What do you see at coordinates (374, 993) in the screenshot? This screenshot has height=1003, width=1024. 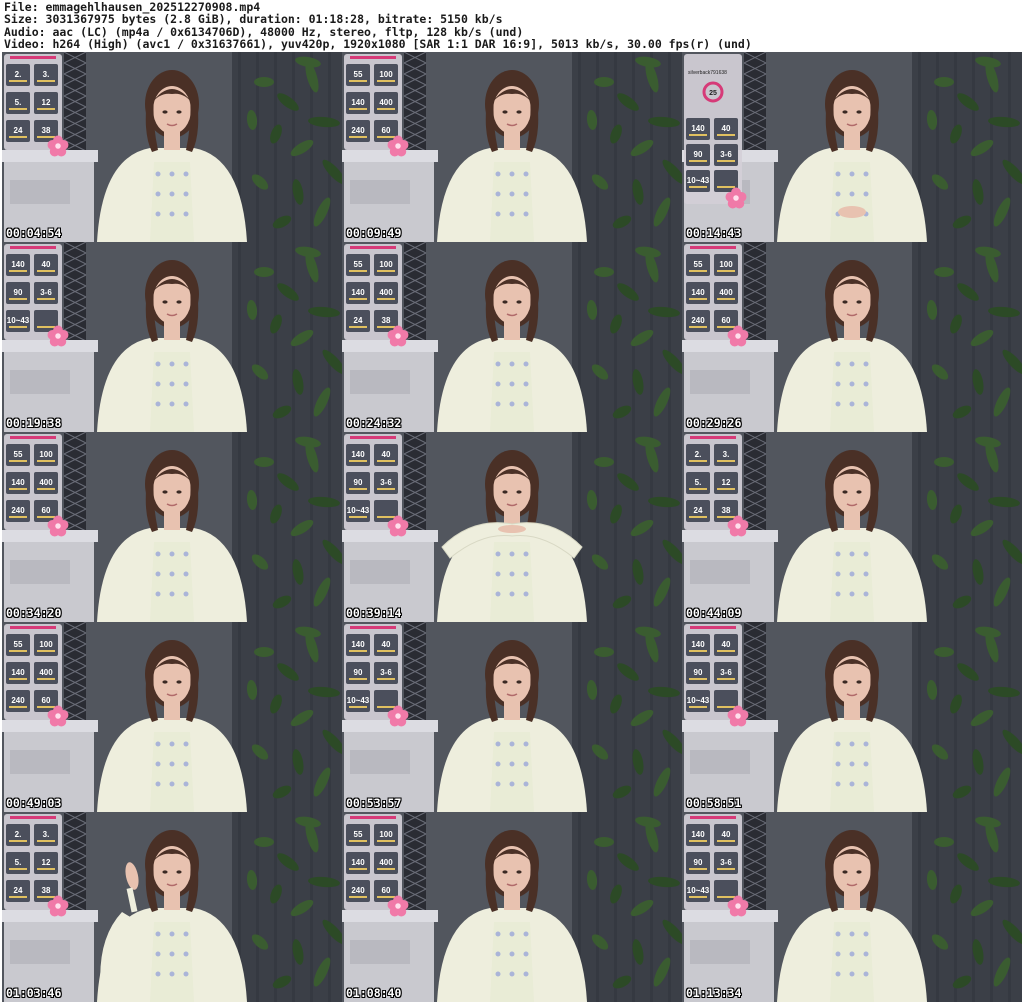 I see `thumbnail-timestamp: 01:08:40` at bounding box center [374, 993].